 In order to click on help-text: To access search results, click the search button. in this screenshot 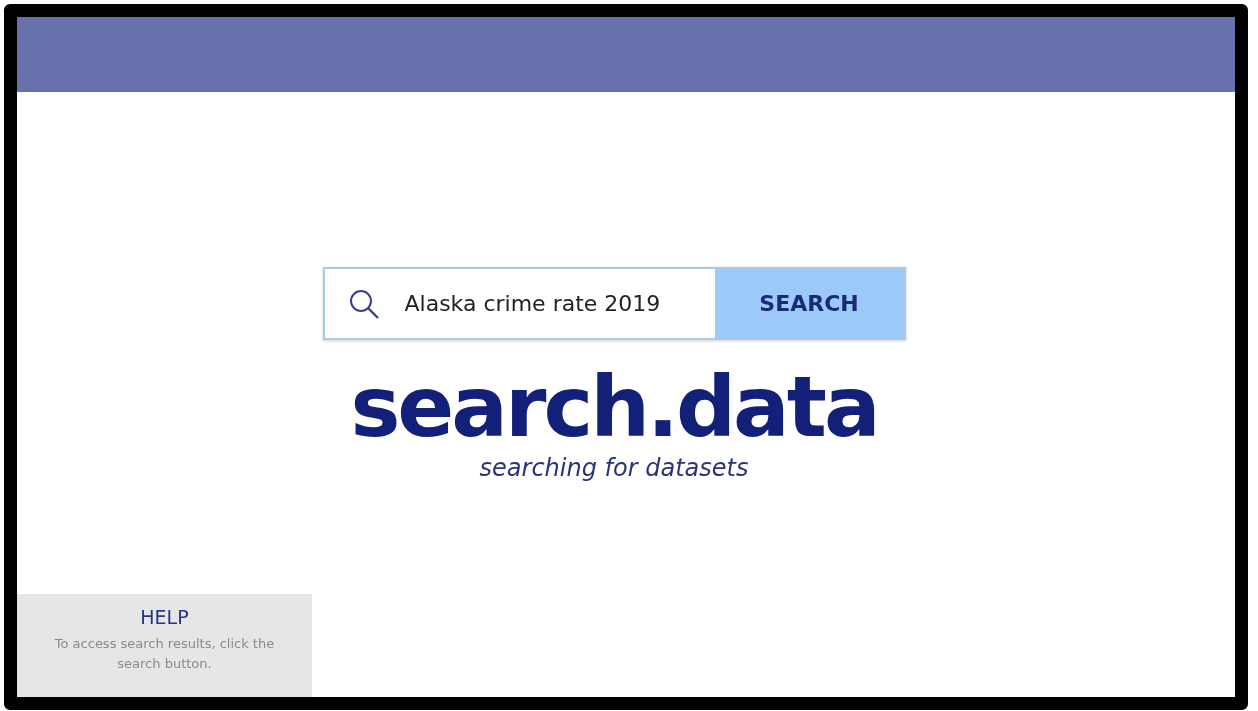, I will do `click(164, 654)`.